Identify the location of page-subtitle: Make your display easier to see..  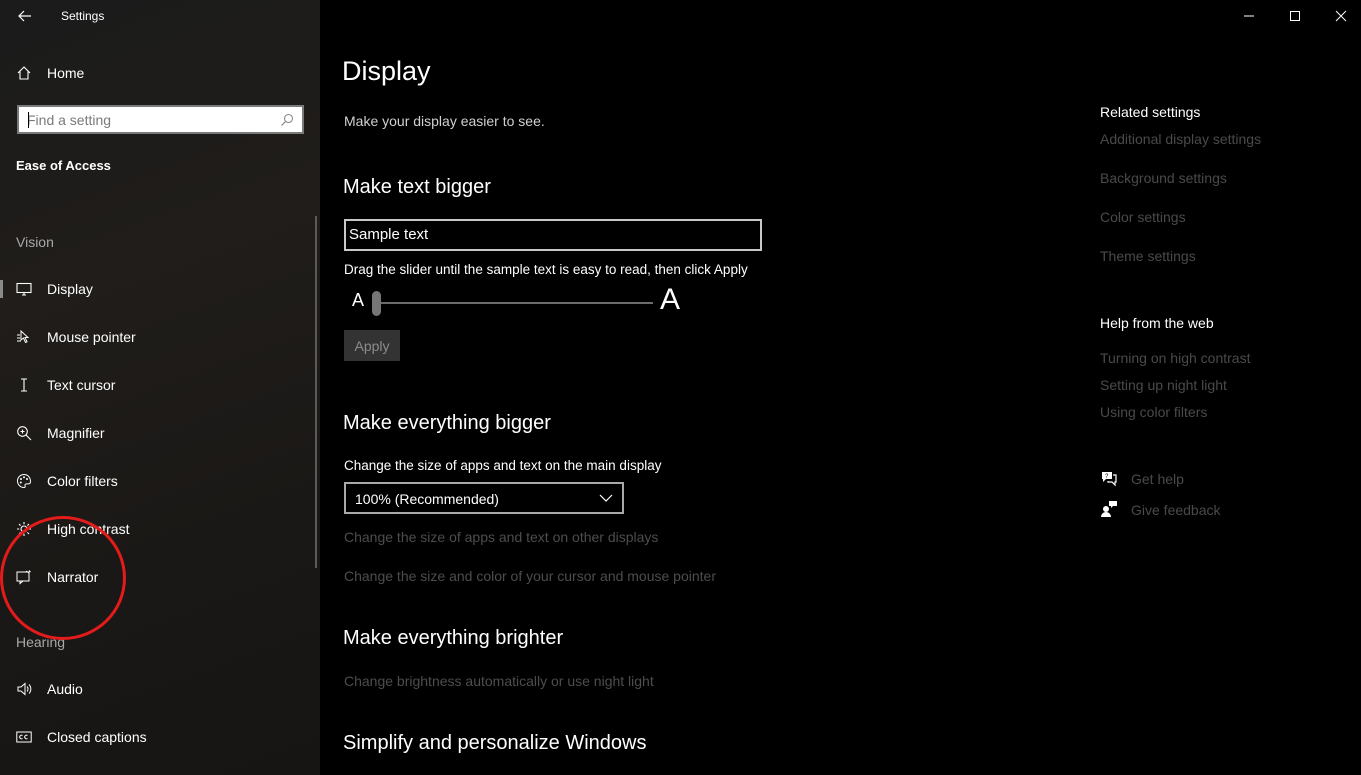
(444, 121).